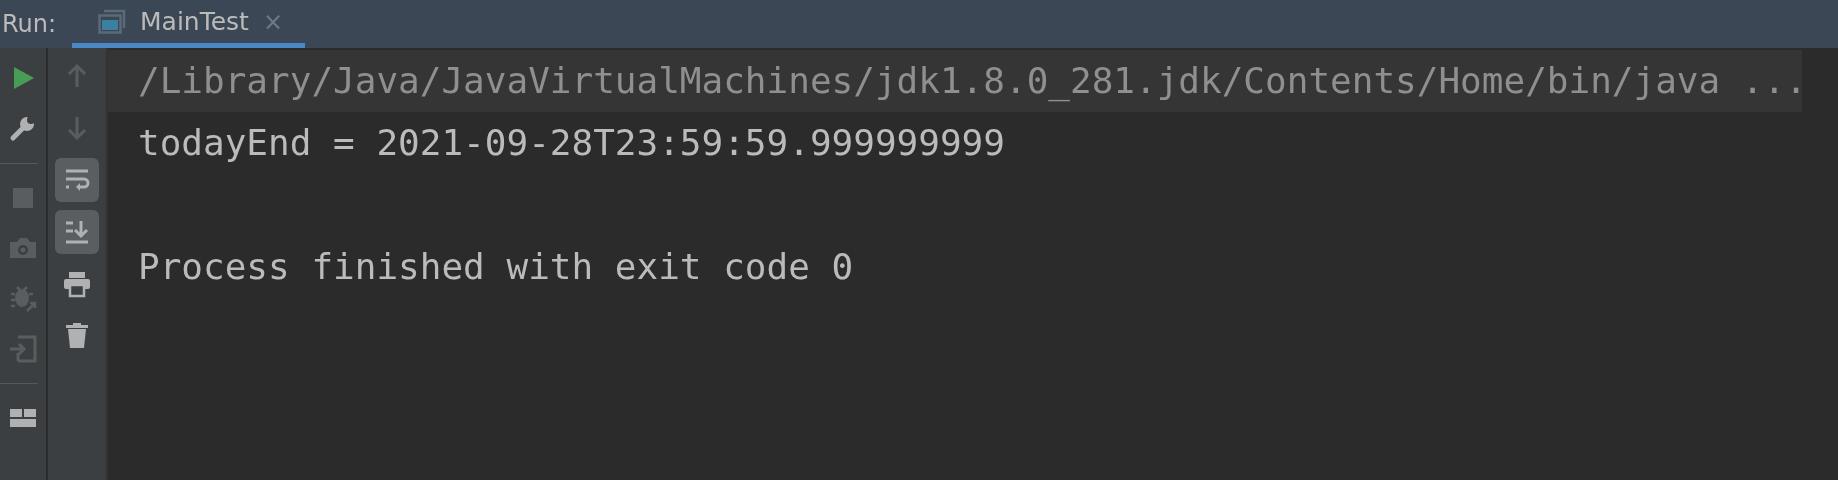 Image resolution: width=1838 pixels, height=480 pixels. I want to click on print-icon, so click(77, 284).